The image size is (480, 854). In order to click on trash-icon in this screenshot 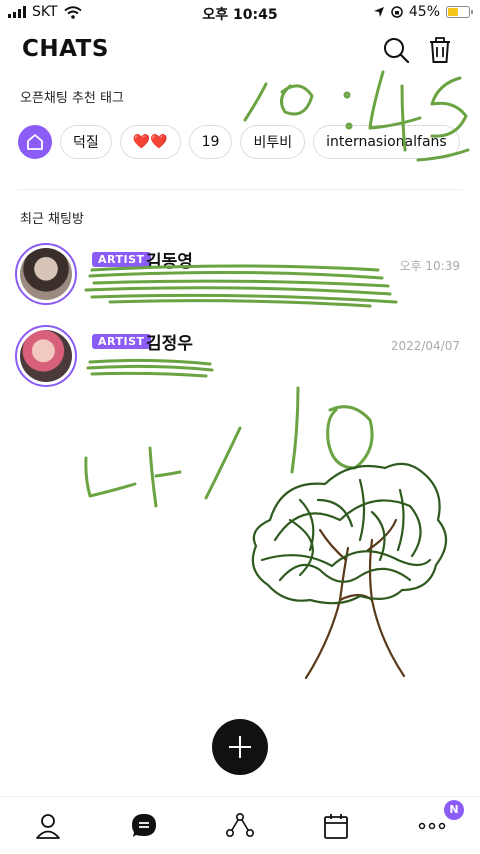, I will do `click(440, 50)`.